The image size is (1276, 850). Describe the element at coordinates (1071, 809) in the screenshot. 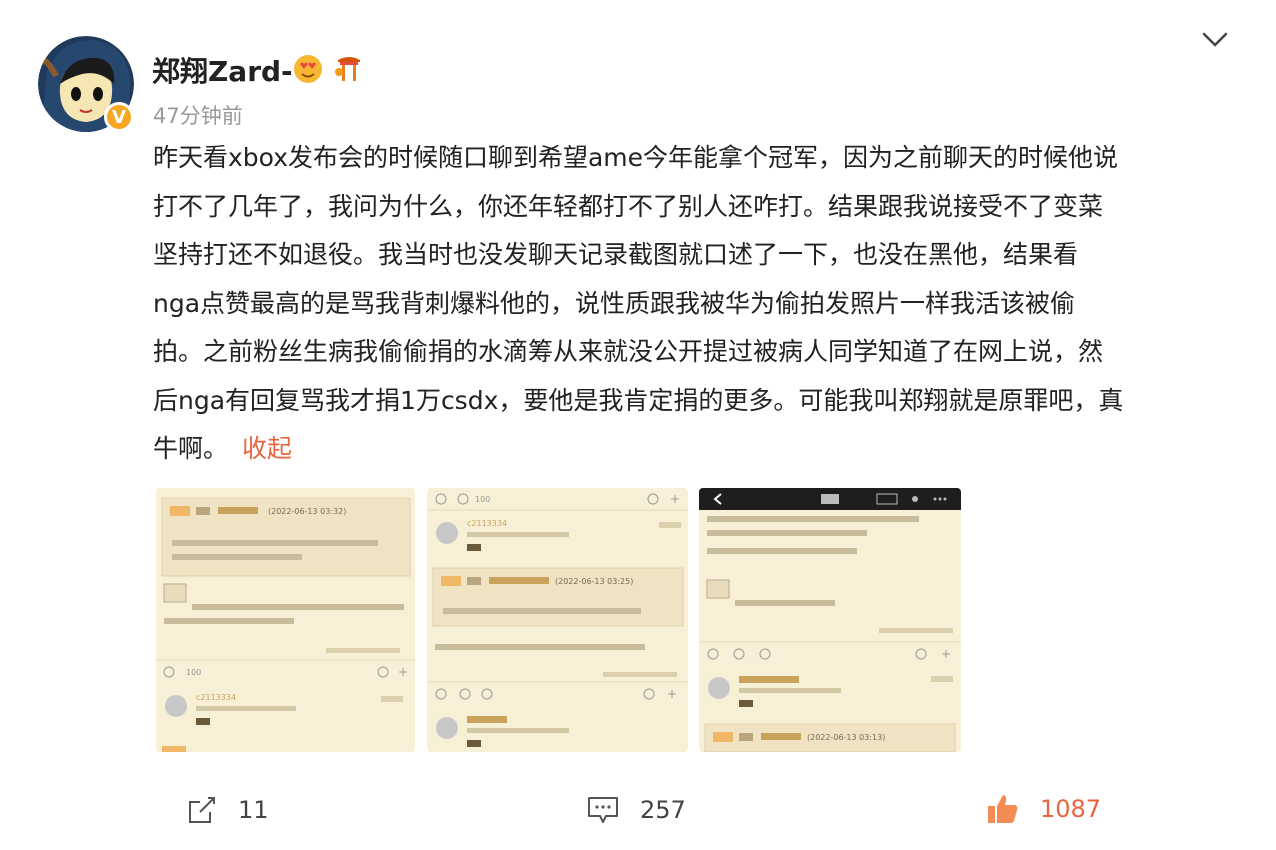

I see `like-count: 1087` at that location.